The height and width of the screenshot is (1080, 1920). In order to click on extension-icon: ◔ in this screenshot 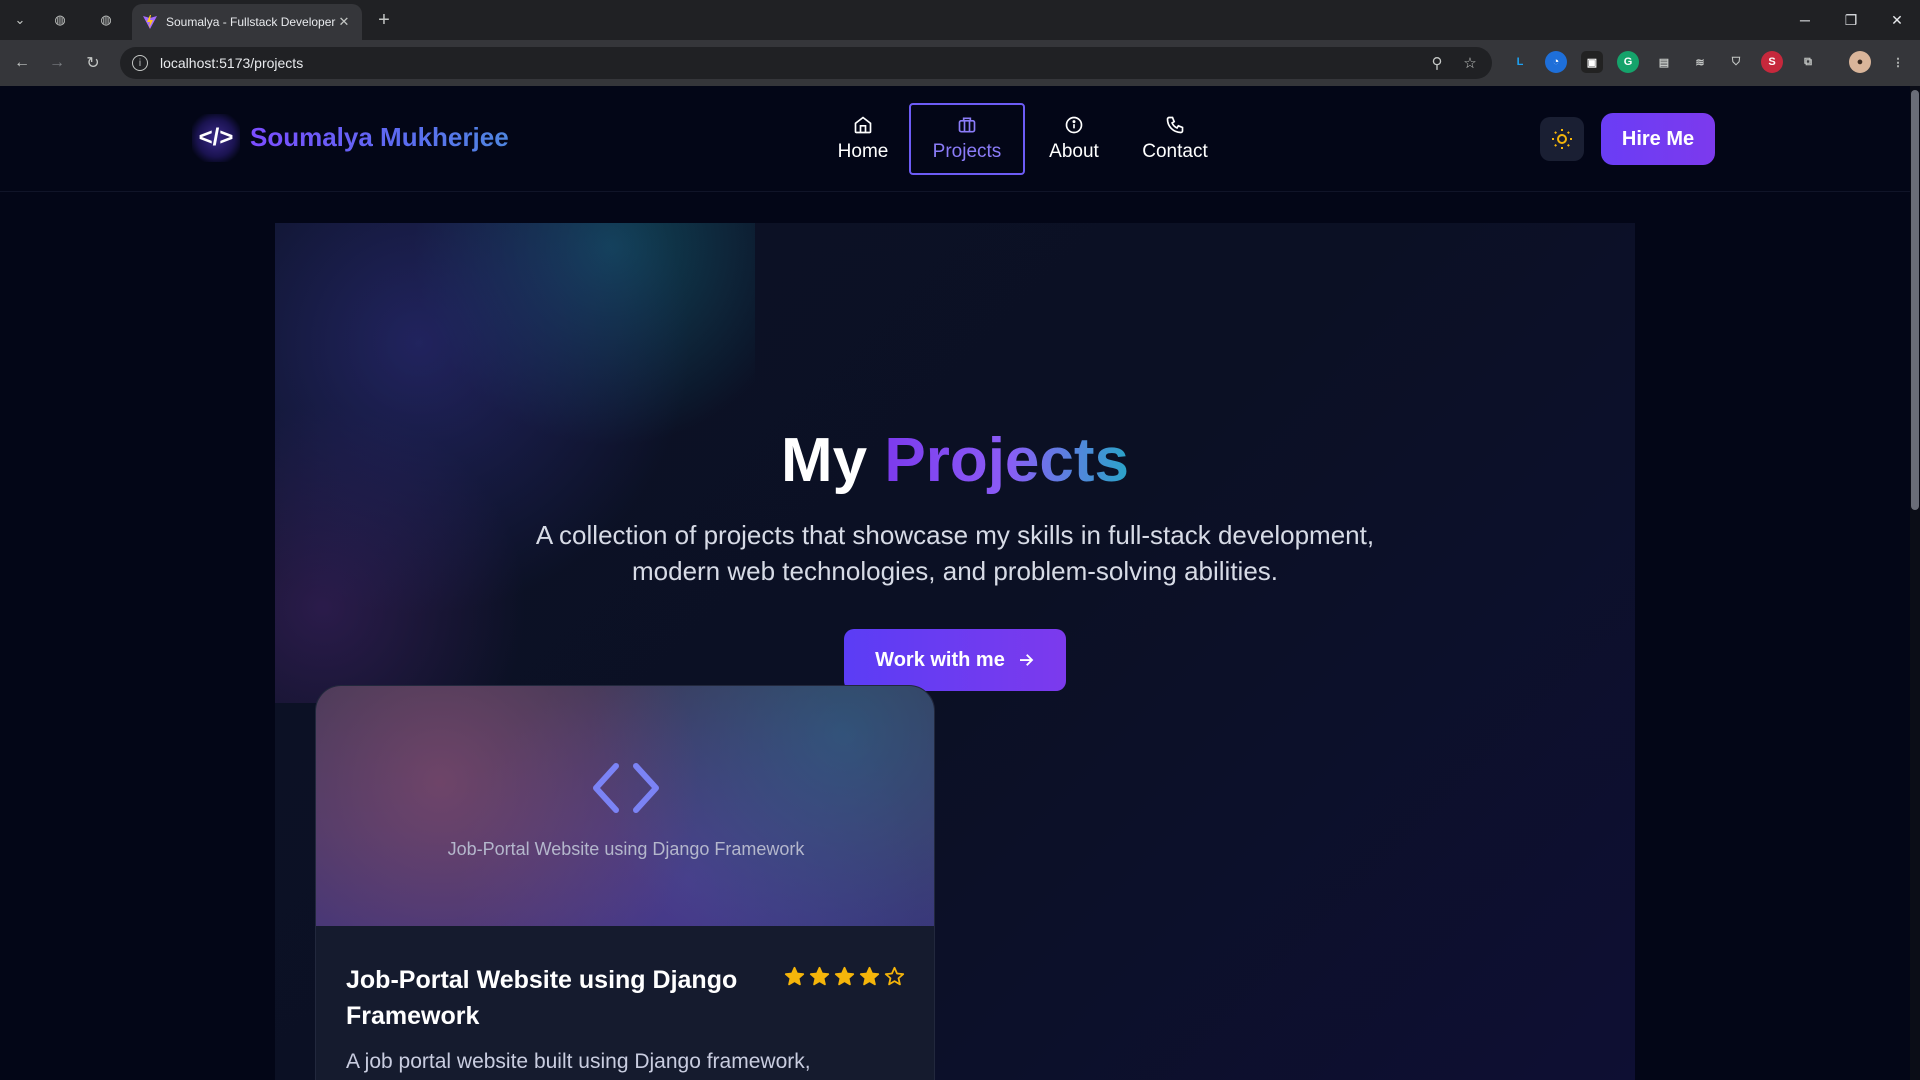, I will do `click(1556, 62)`.